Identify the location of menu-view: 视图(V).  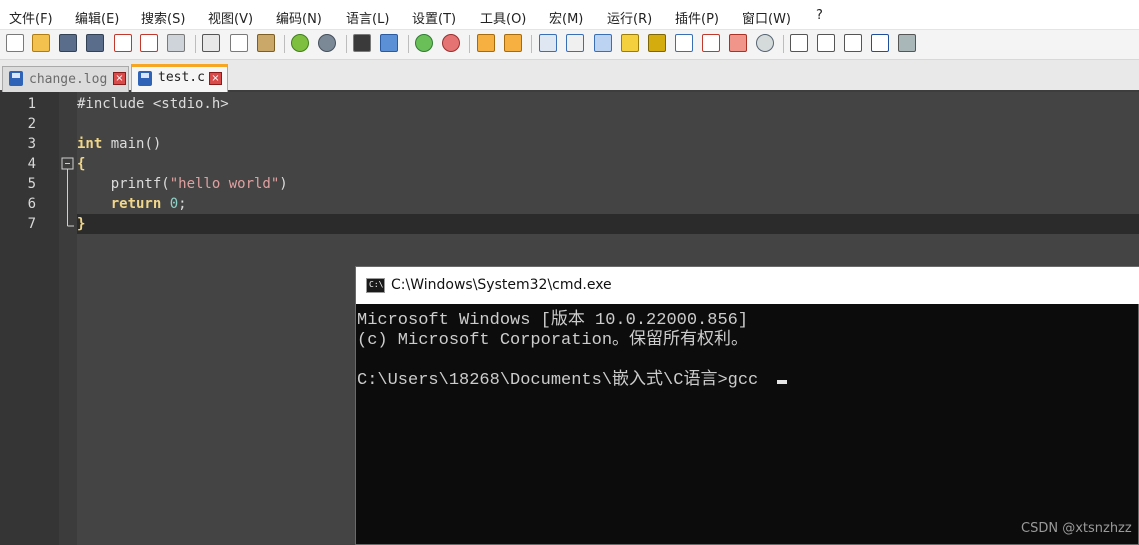
(230, 17).